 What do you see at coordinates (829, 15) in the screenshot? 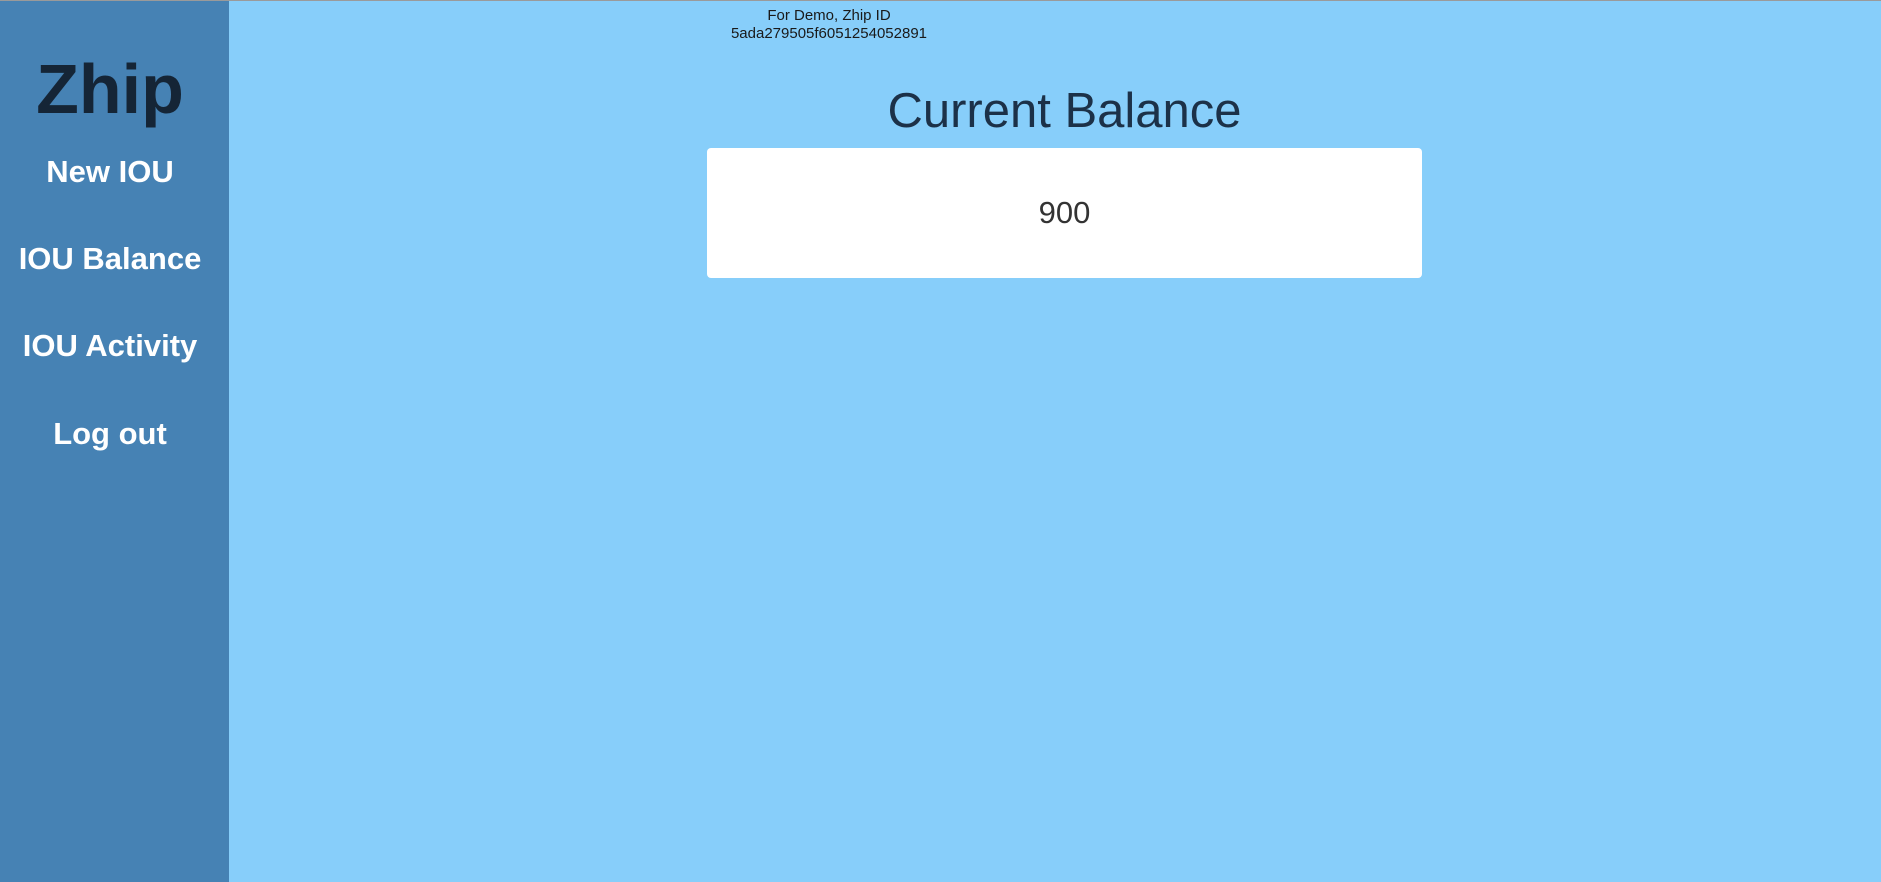
I see `demo-id-label: For Demo, Zhip ID` at bounding box center [829, 15].